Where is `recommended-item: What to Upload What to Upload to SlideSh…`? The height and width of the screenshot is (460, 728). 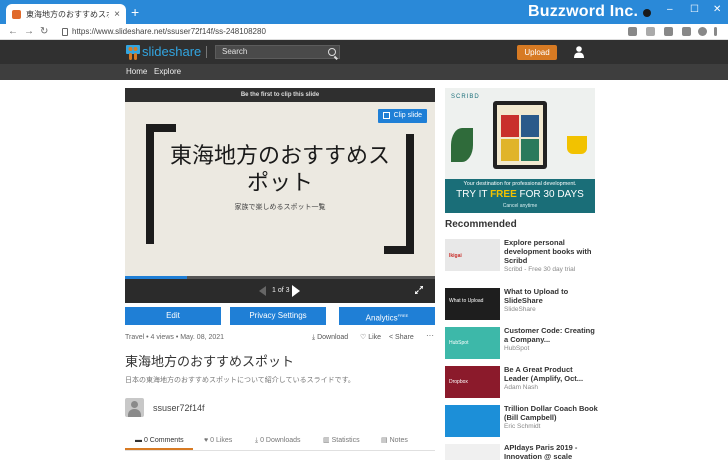 recommended-item: What to Upload What to Upload to SlideSh… is located at coordinates (520, 303).